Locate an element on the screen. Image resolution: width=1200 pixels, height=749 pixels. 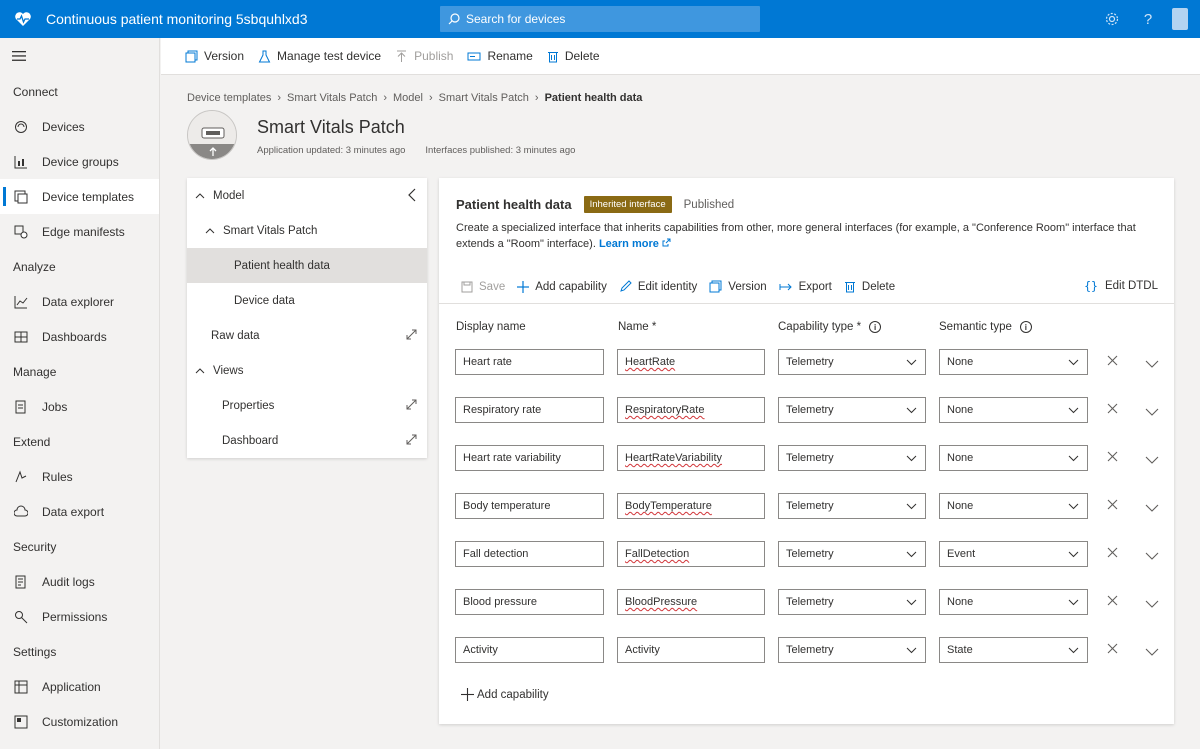
sidebar-item-rules: Rules is located at coordinates (79, 476).